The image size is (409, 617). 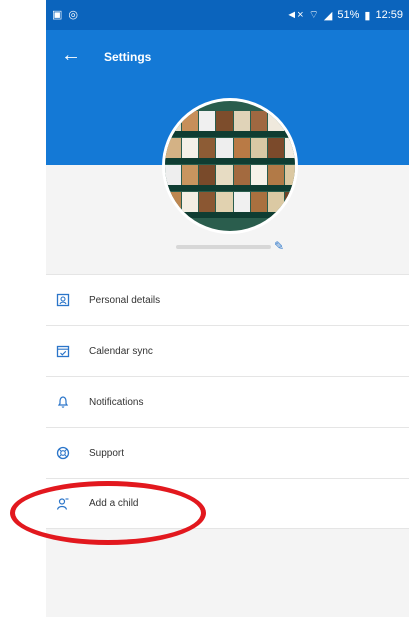 What do you see at coordinates (227, 452) in the screenshot?
I see `menu-item-support: Support` at bounding box center [227, 452].